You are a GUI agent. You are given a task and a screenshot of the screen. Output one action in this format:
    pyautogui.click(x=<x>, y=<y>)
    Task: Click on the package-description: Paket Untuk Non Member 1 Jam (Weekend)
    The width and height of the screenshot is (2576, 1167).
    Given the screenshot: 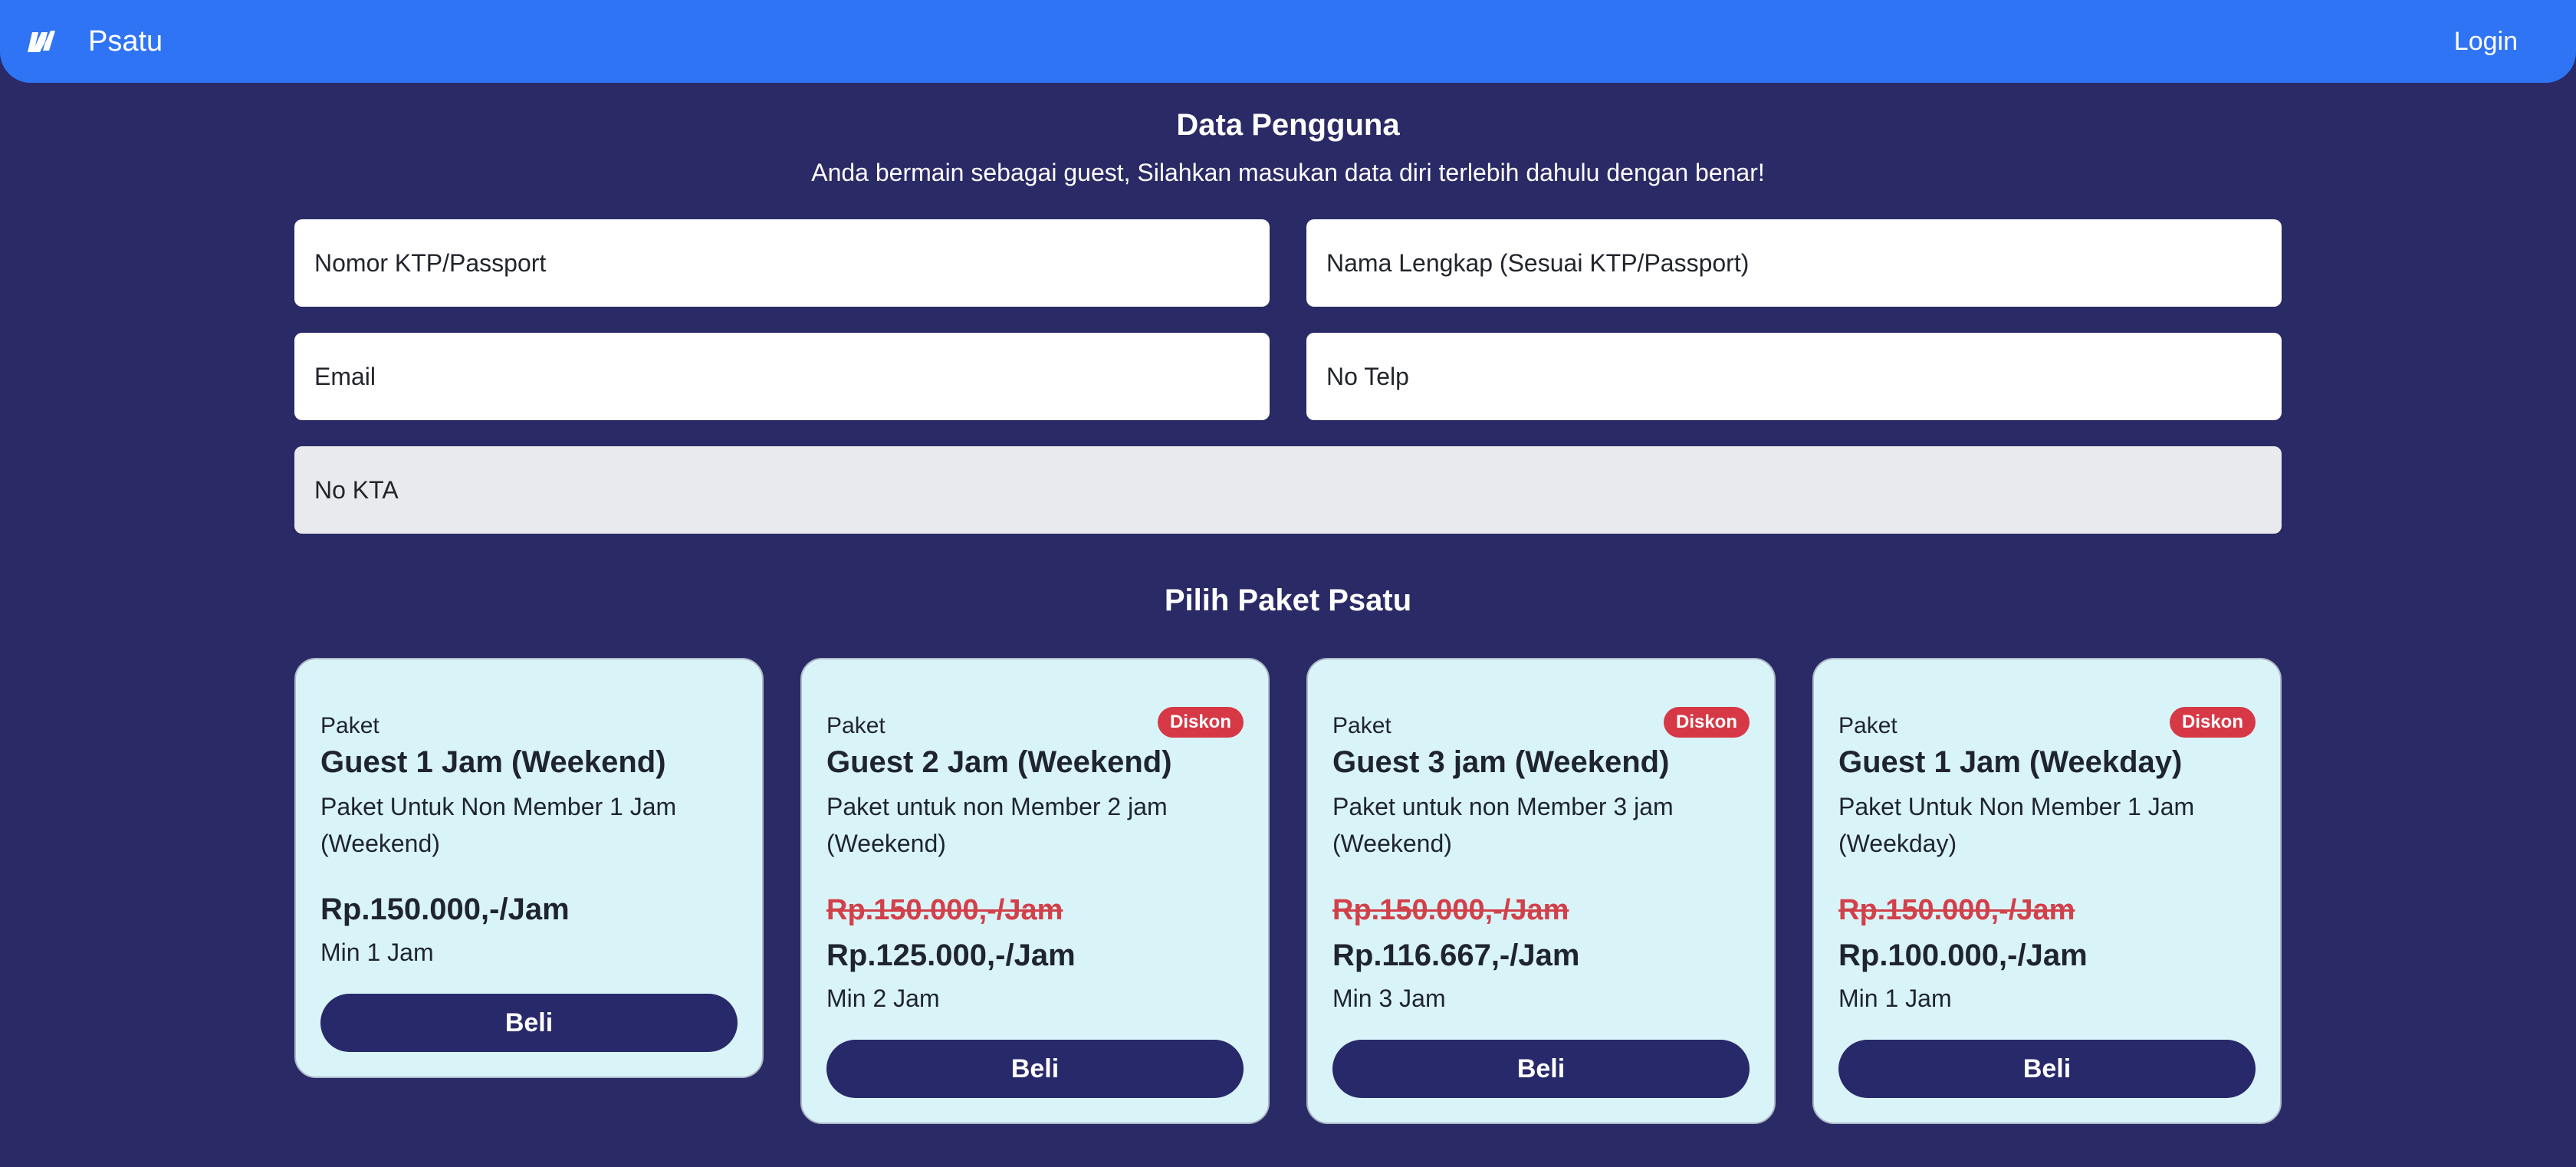 What is the action you would take?
    pyautogui.click(x=499, y=825)
    